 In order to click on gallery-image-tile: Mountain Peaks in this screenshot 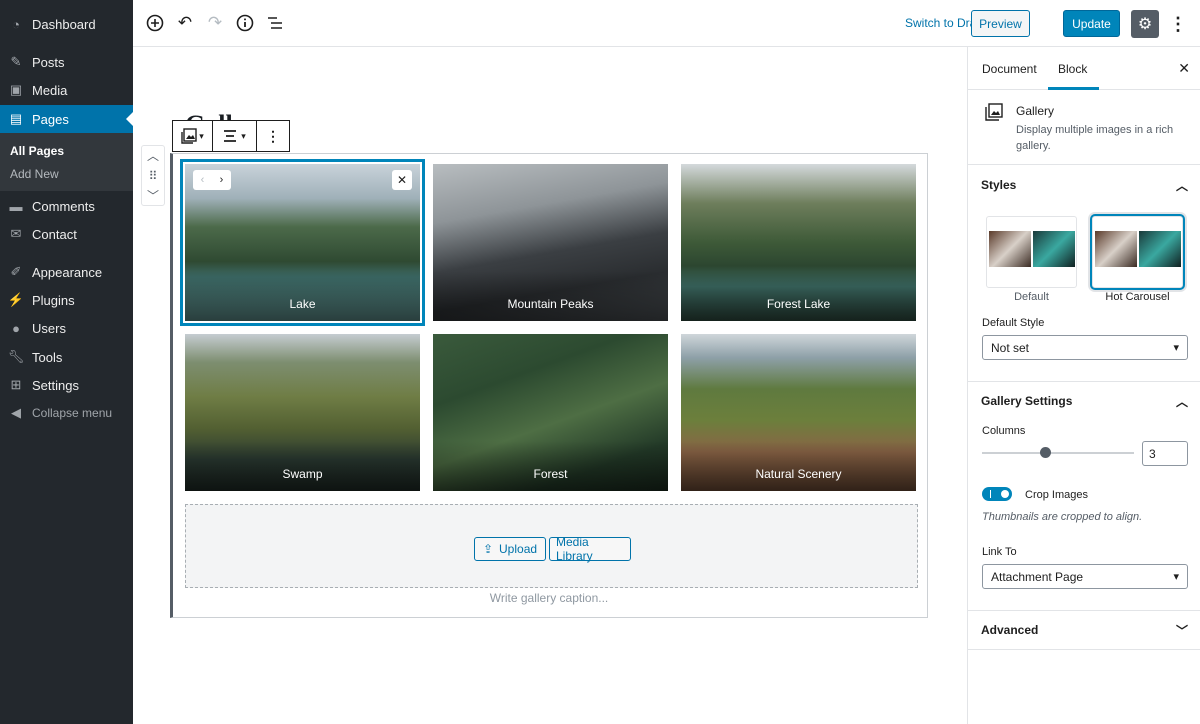, I will do `click(550, 242)`.